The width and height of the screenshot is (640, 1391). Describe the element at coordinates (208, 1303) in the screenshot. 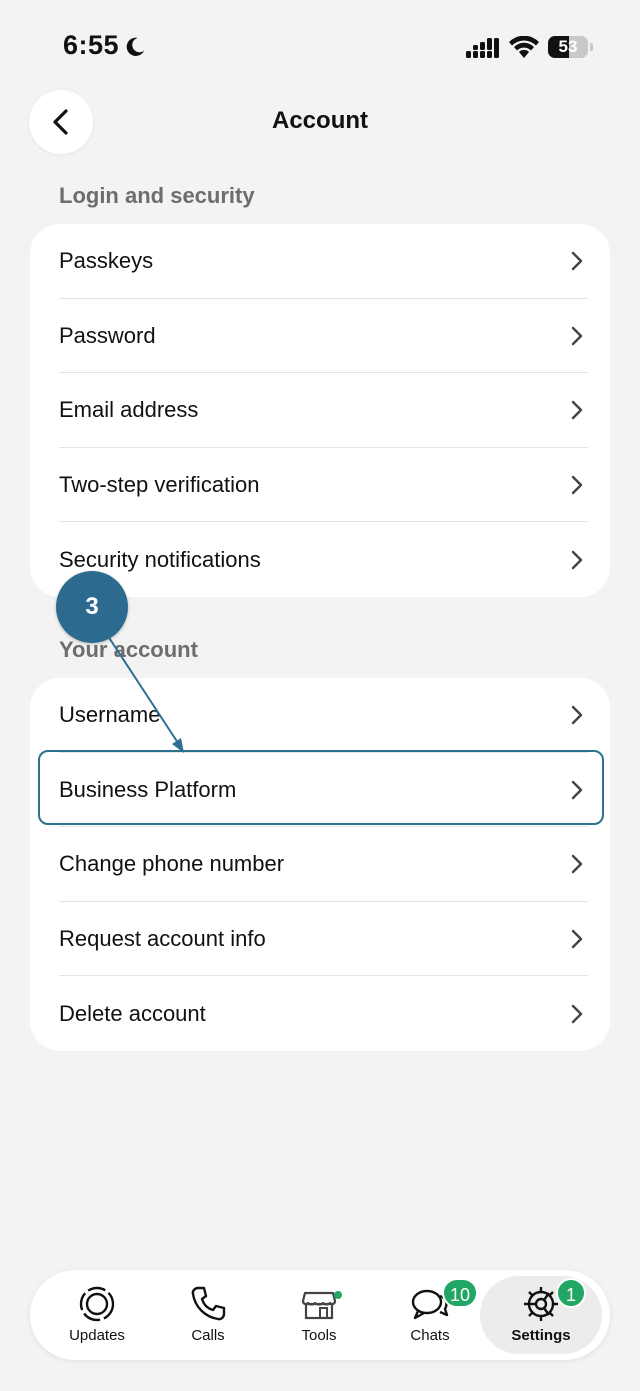

I see `phone-icon` at that location.